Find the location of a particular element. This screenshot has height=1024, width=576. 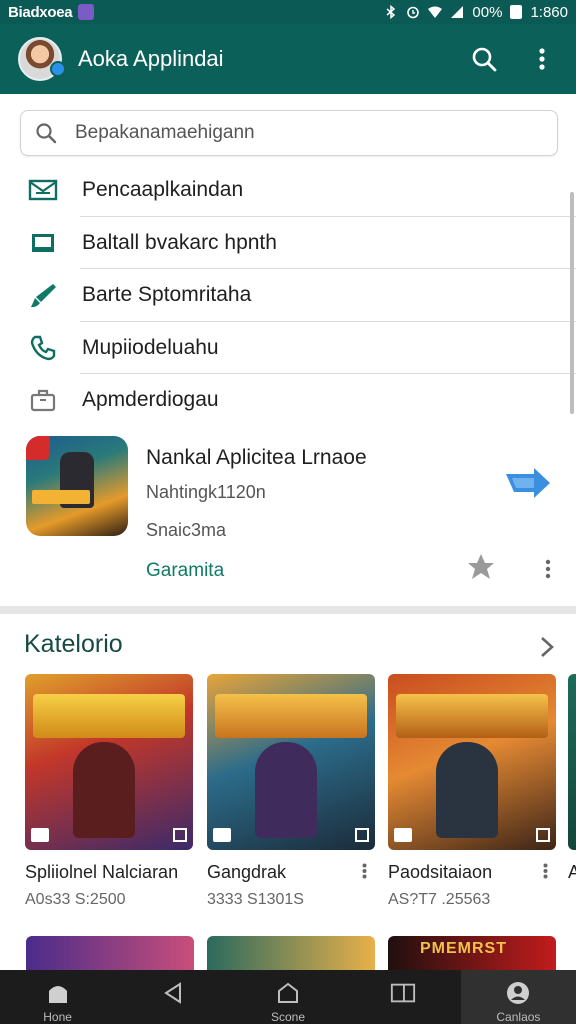

game-card: Gangdrak 3333 S1301S is located at coordinates (292, 791).